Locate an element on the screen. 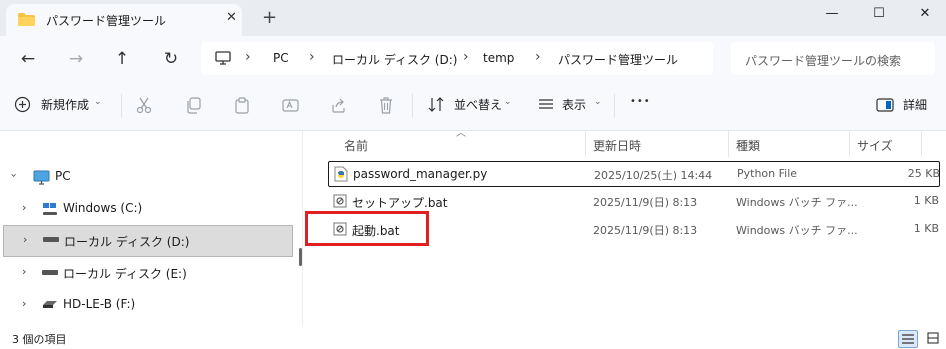 The width and height of the screenshot is (946, 349). breadcrumb-current-folder: パスワード管理ツール is located at coordinates (618, 59).